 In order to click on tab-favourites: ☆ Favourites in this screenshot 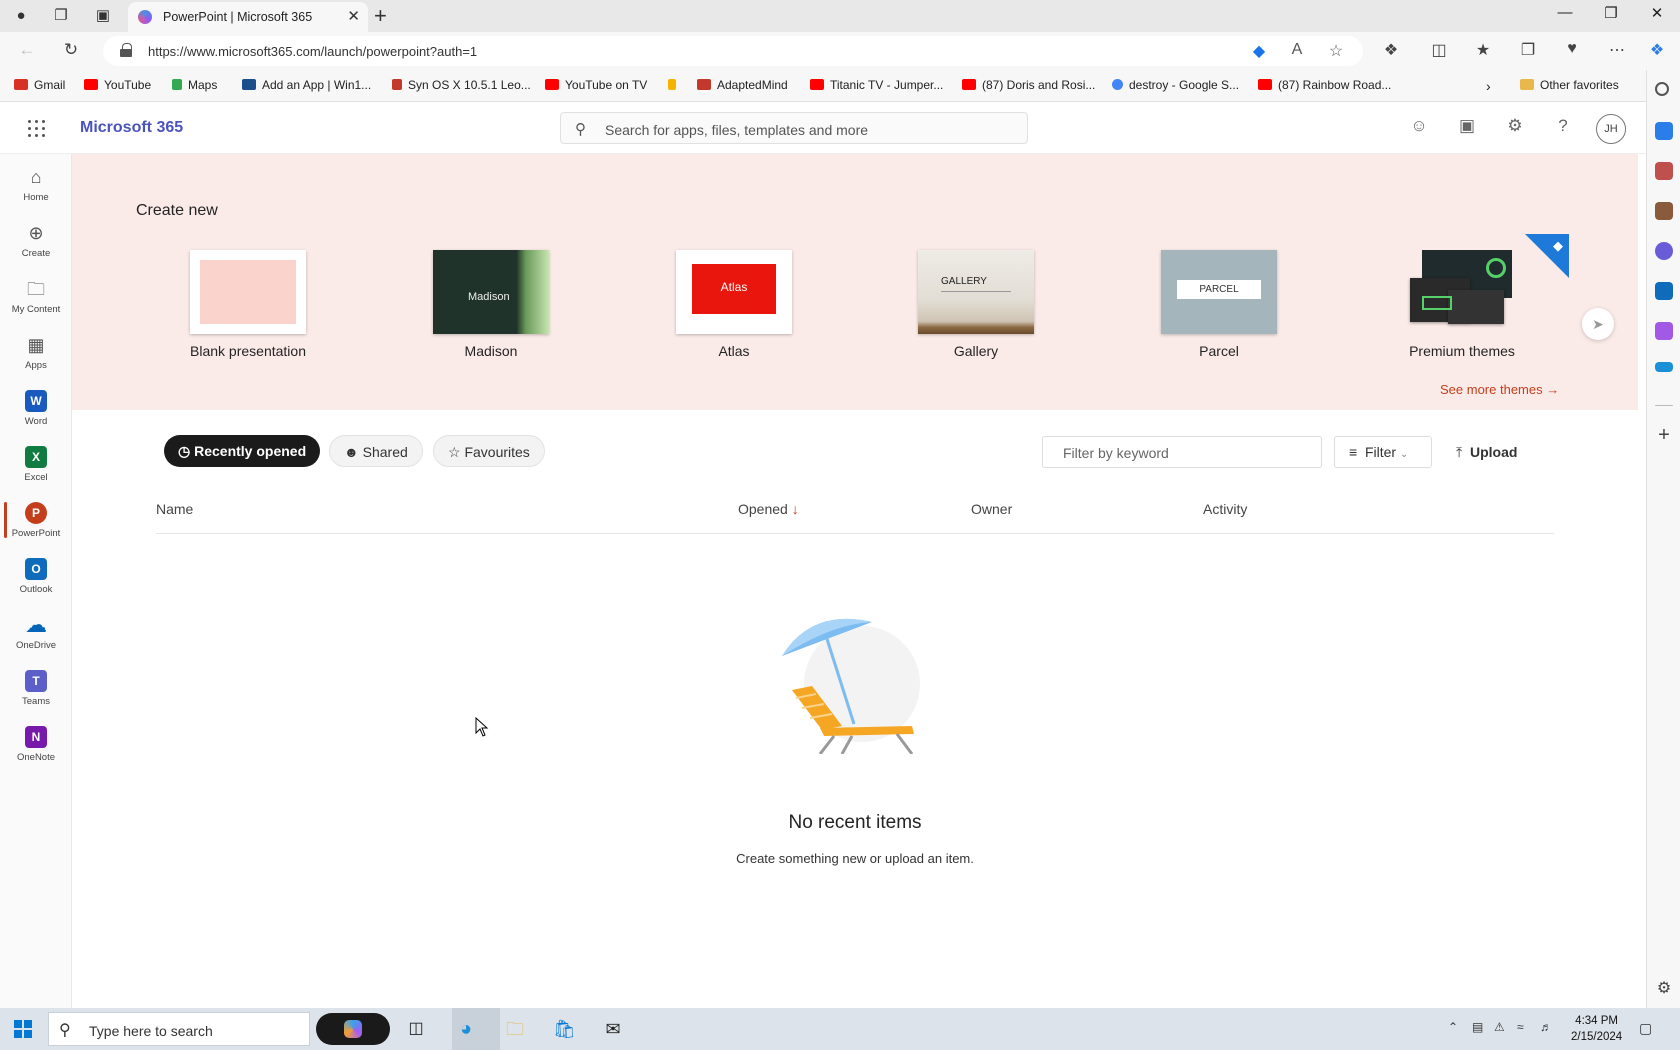, I will do `click(489, 451)`.